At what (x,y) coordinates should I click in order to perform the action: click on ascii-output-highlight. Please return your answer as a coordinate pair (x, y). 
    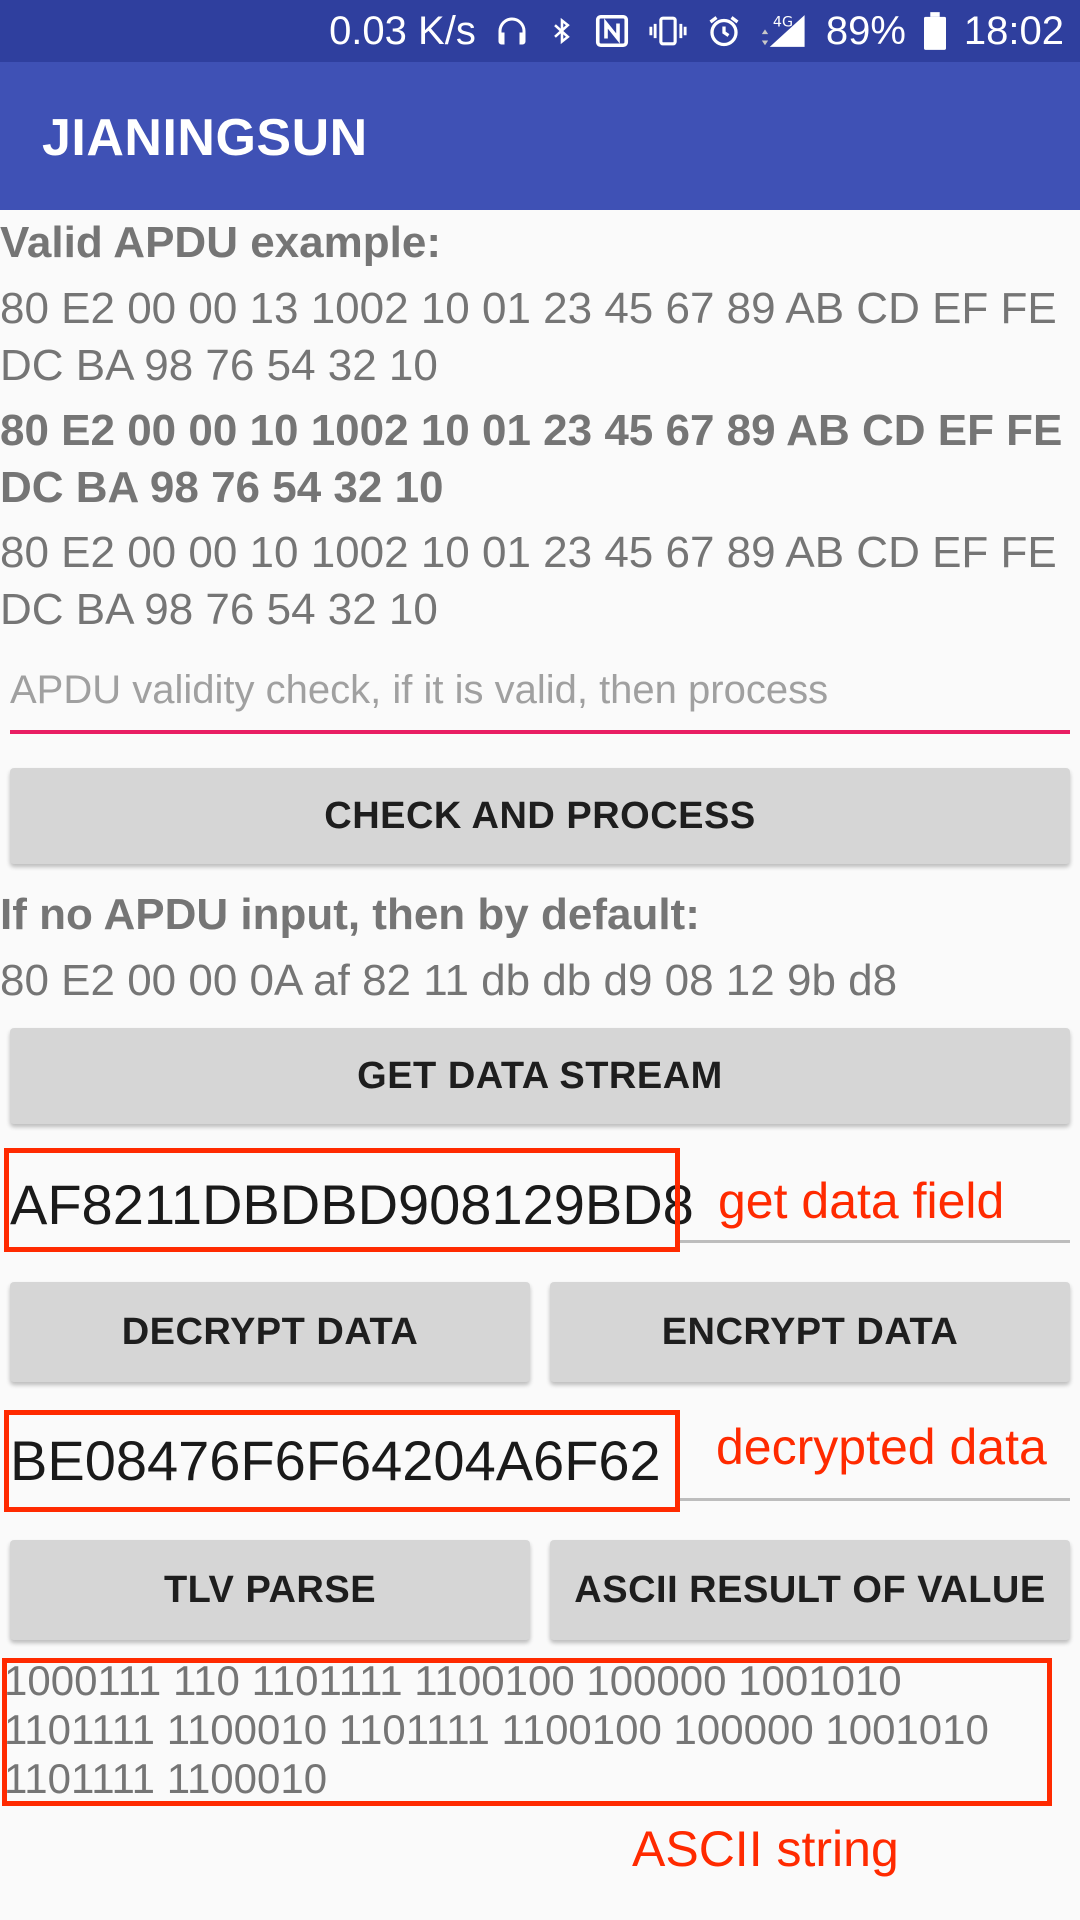
    Looking at the image, I should click on (527, 1732).